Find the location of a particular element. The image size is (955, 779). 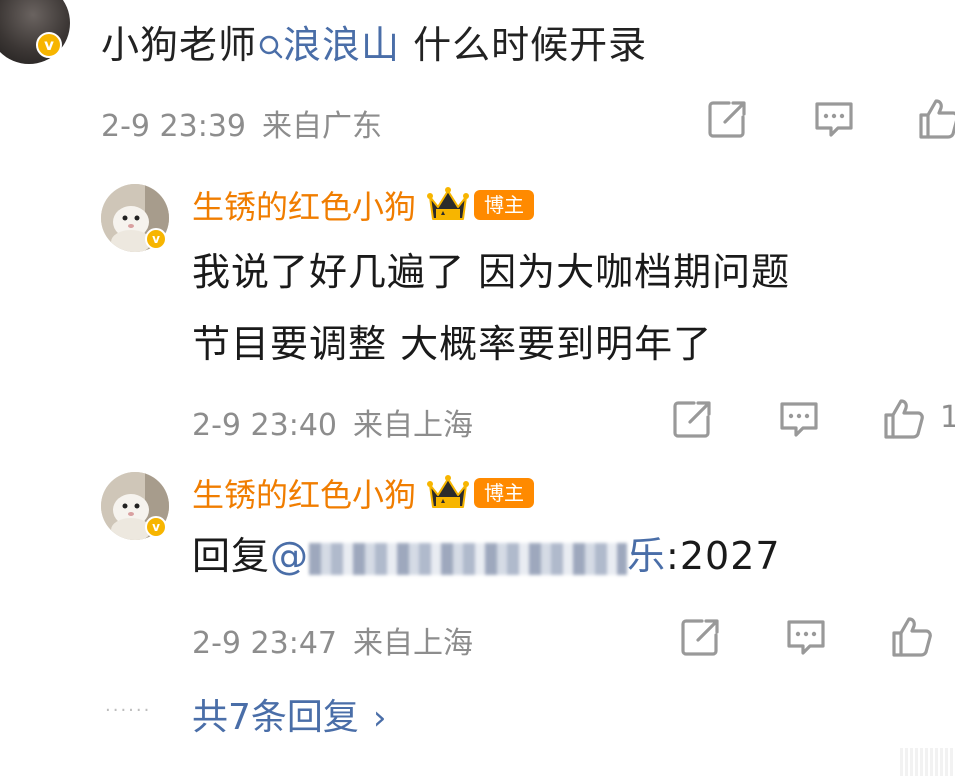

more-replies-link: 共7条回复 › is located at coordinates (289, 714).